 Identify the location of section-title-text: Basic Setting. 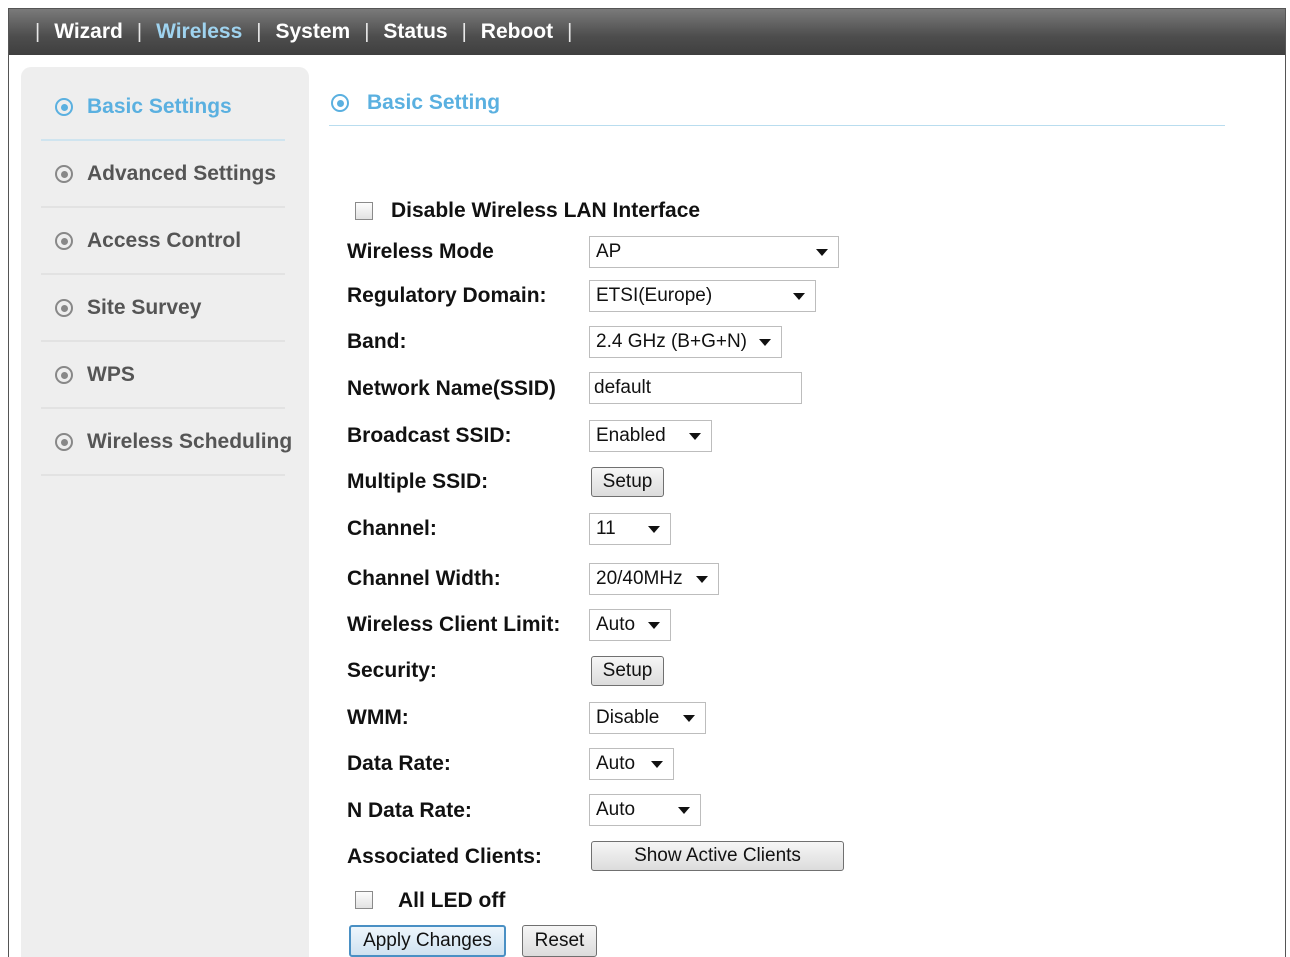
(434, 102).